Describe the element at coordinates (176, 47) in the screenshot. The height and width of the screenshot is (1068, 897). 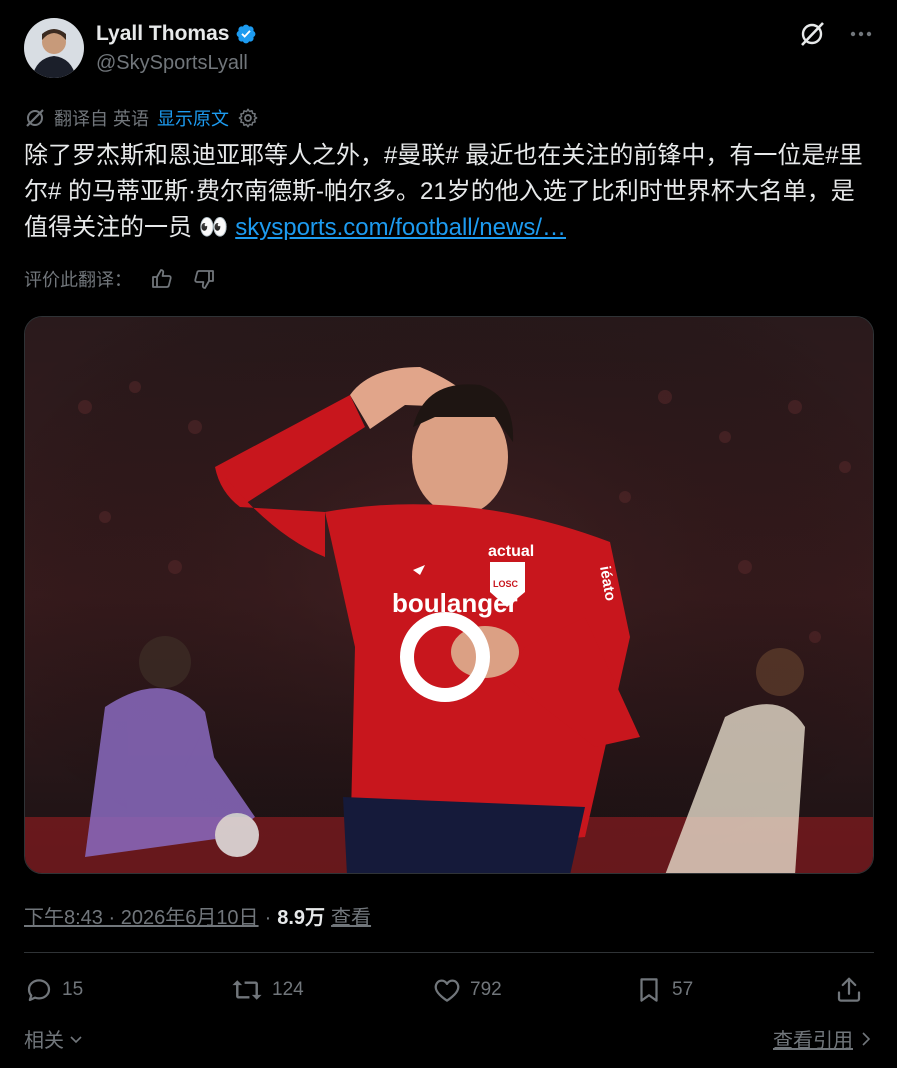
I see `author-info: Lyall Thomas @SkySportsLyall` at that location.